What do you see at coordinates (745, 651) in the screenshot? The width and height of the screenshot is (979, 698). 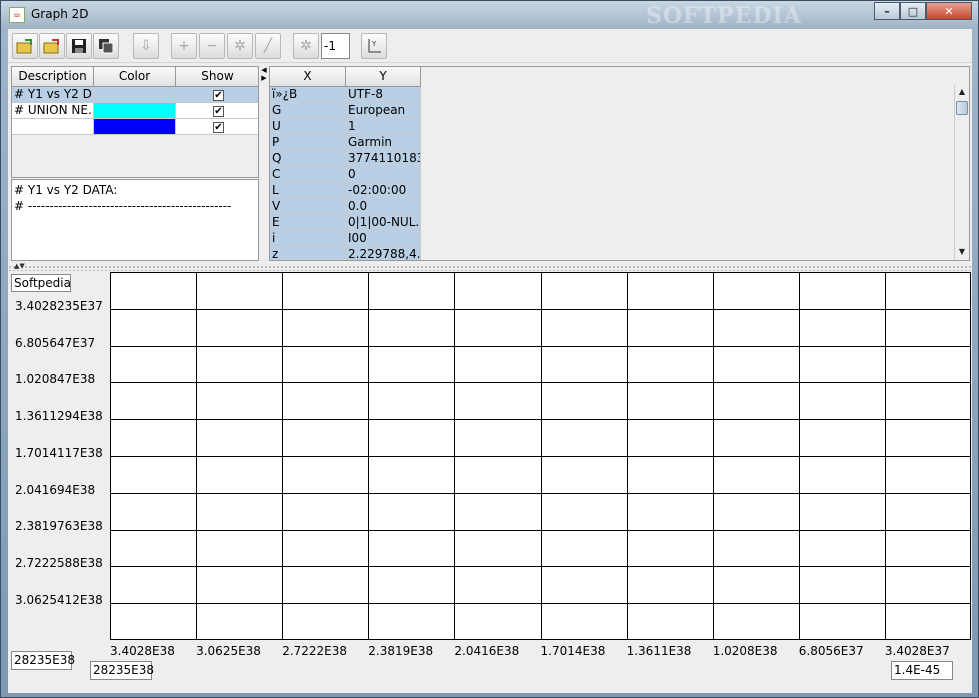 I see `x-tick-label: 1.0208E38` at bounding box center [745, 651].